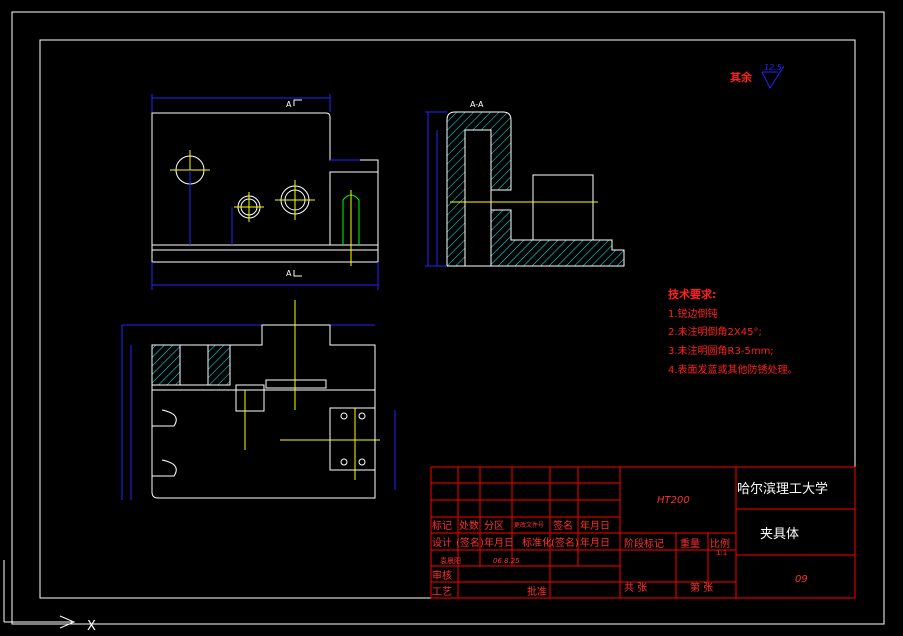 This screenshot has height=636, width=903. What do you see at coordinates (563, 525) in the screenshot?
I see `header-cell: 签名` at bounding box center [563, 525].